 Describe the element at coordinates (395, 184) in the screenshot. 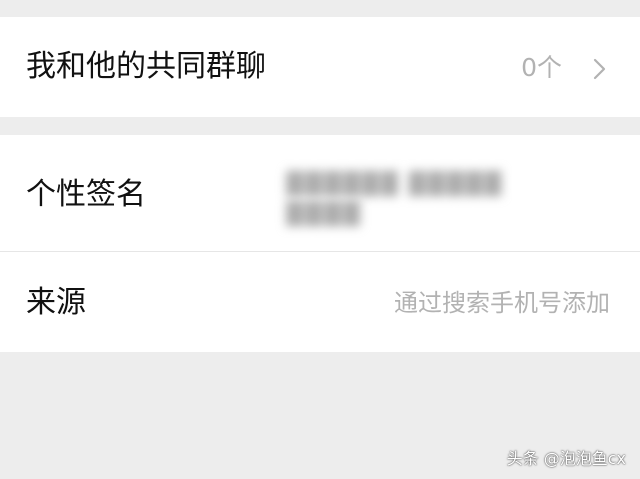

I see `signature-line-1: ▓▓▓▓▓▓ ▓▓▓▓▓` at that location.